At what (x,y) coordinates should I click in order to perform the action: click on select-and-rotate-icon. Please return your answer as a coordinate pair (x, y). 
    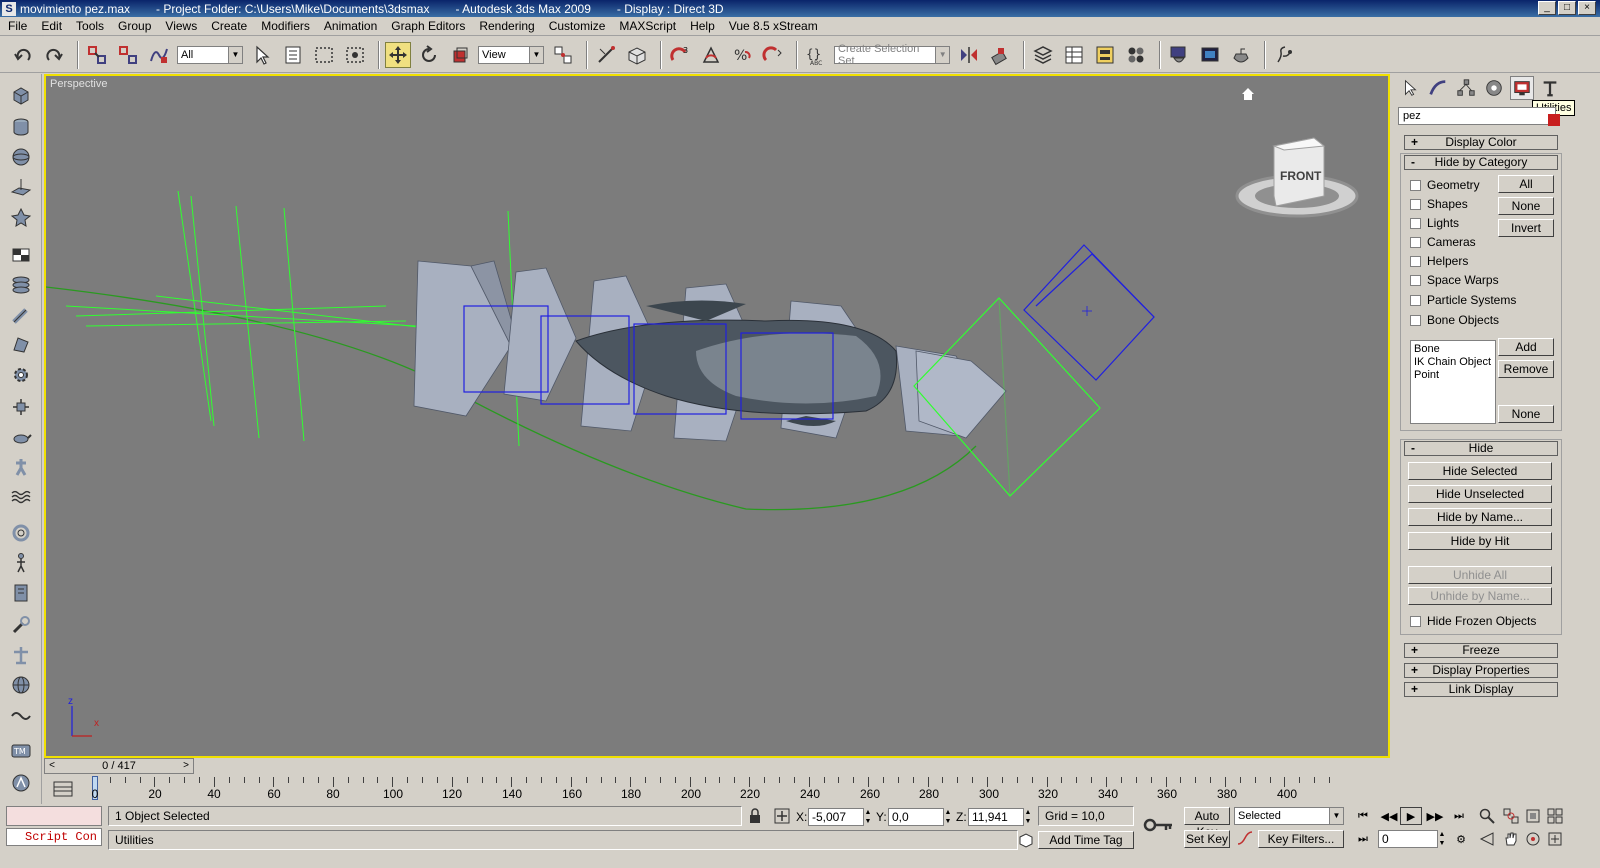
    Looking at the image, I should click on (429, 55).